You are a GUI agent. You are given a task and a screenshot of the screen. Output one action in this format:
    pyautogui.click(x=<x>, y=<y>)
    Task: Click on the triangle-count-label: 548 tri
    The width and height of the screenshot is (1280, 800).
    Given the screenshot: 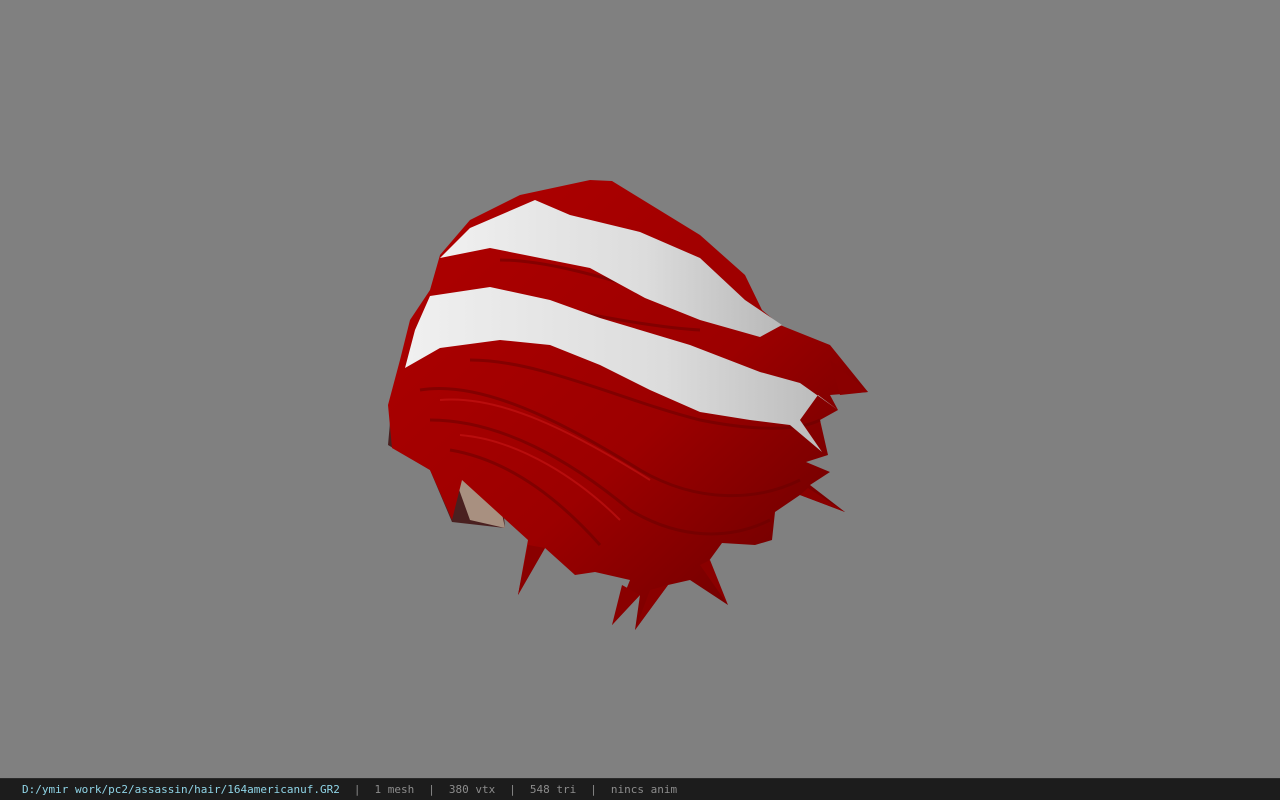 What is the action you would take?
    pyautogui.click(x=553, y=789)
    